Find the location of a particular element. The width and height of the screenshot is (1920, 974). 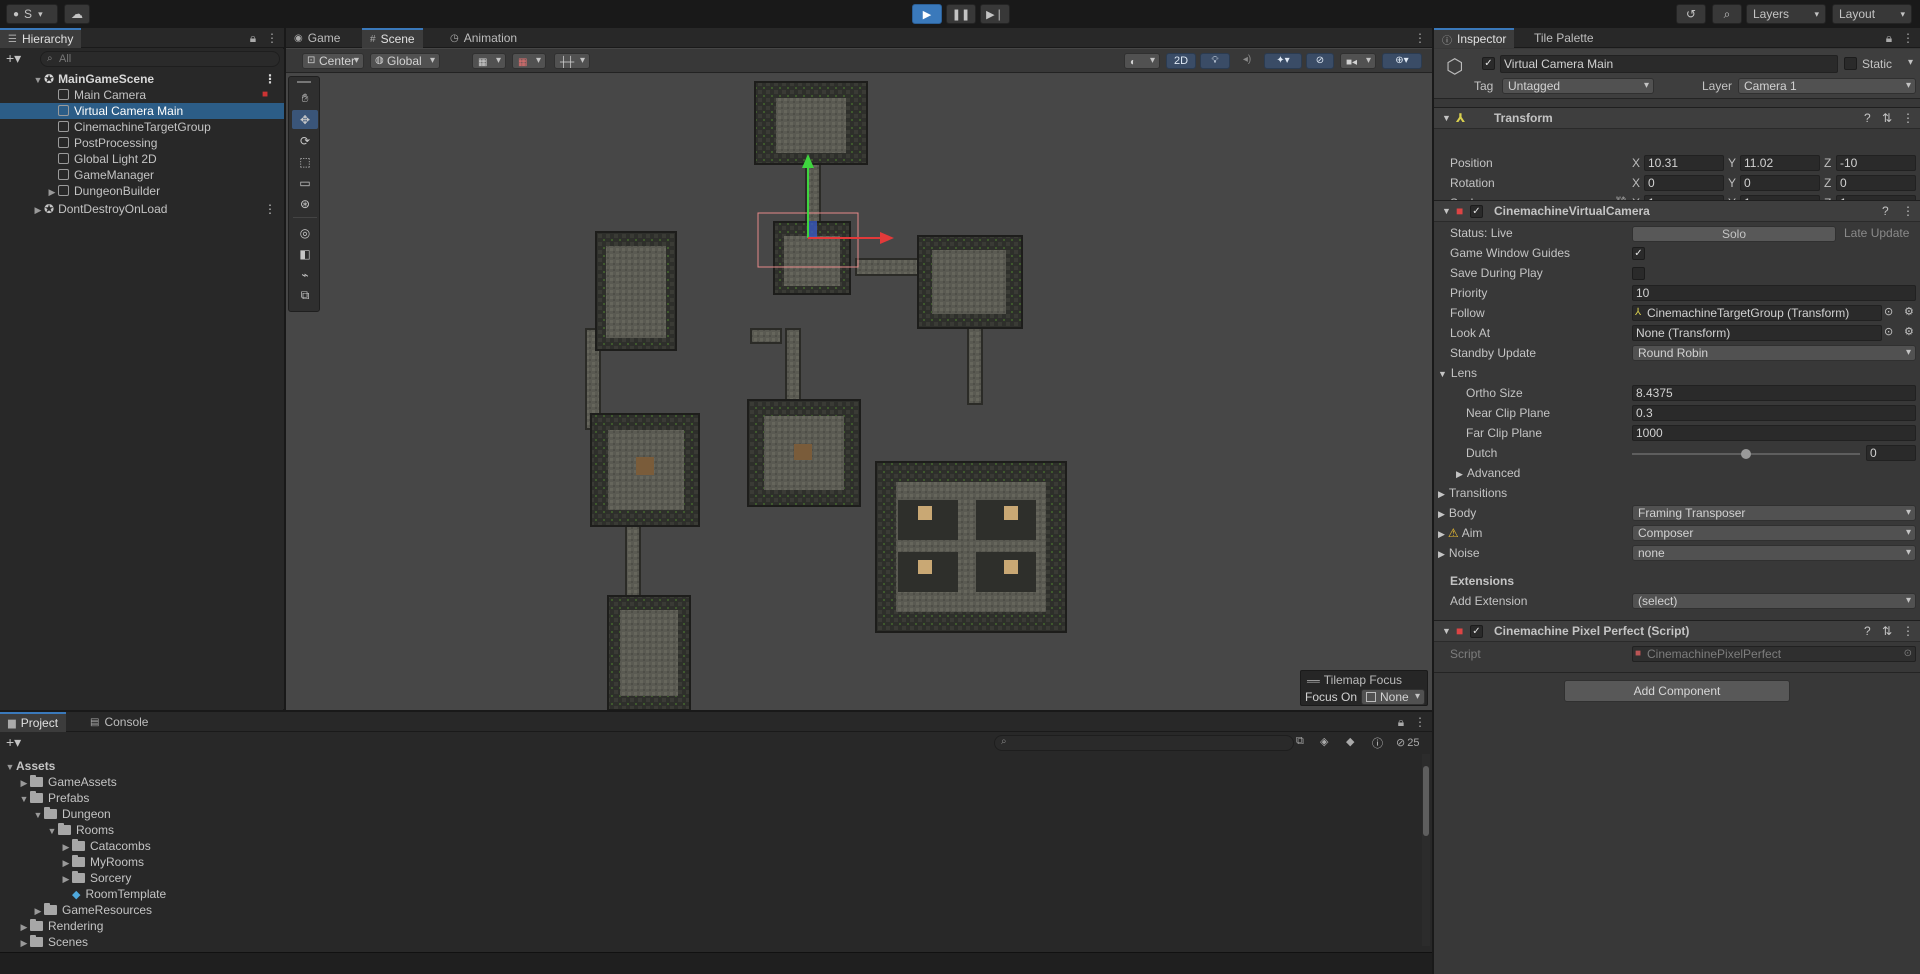

noise-foldout: ▶ Noise is located at coordinates (1459, 553).